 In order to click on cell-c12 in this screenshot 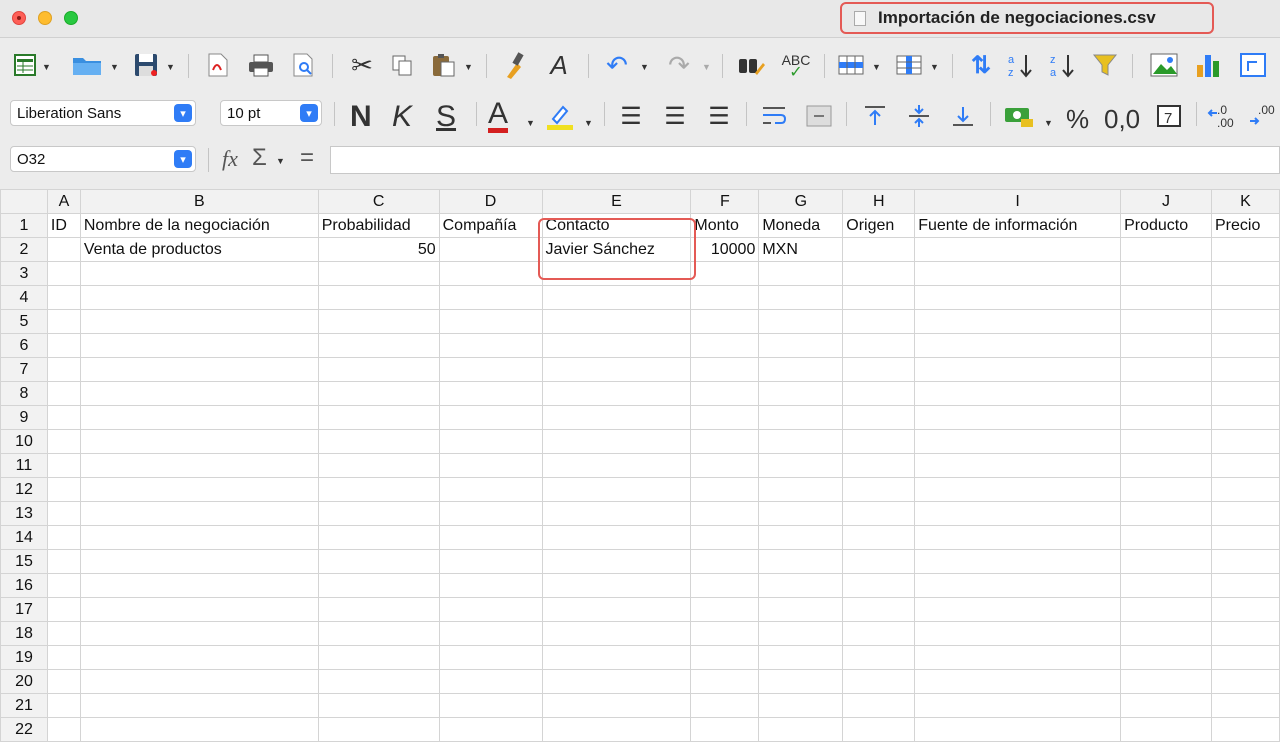, I will do `click(378, 489)`.